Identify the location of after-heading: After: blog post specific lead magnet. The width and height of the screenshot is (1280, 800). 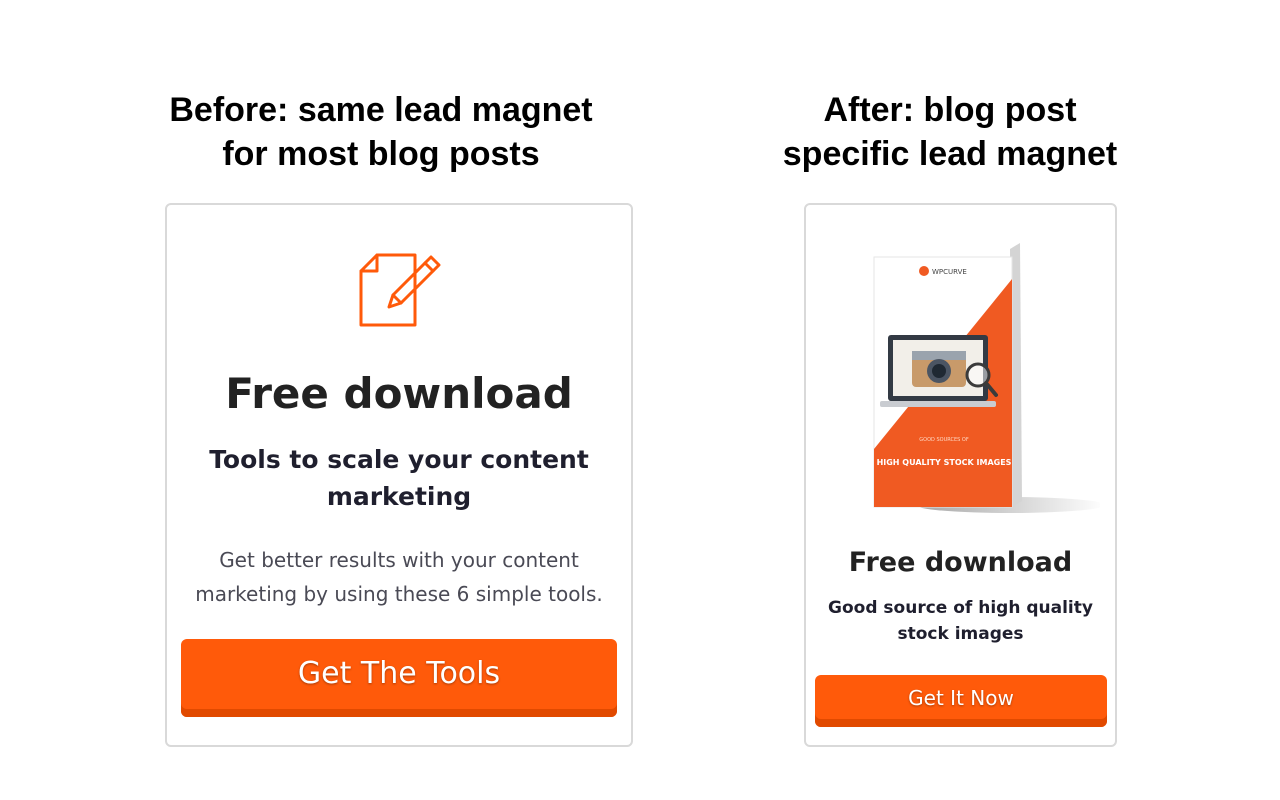
(950, 132).